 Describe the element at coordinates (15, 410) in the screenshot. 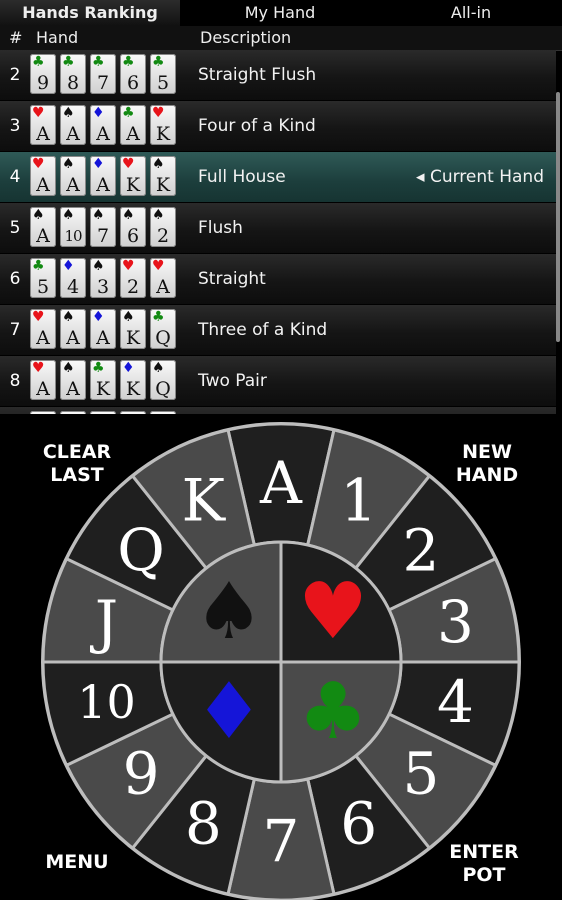

I see `hand-rank-number` at that location.